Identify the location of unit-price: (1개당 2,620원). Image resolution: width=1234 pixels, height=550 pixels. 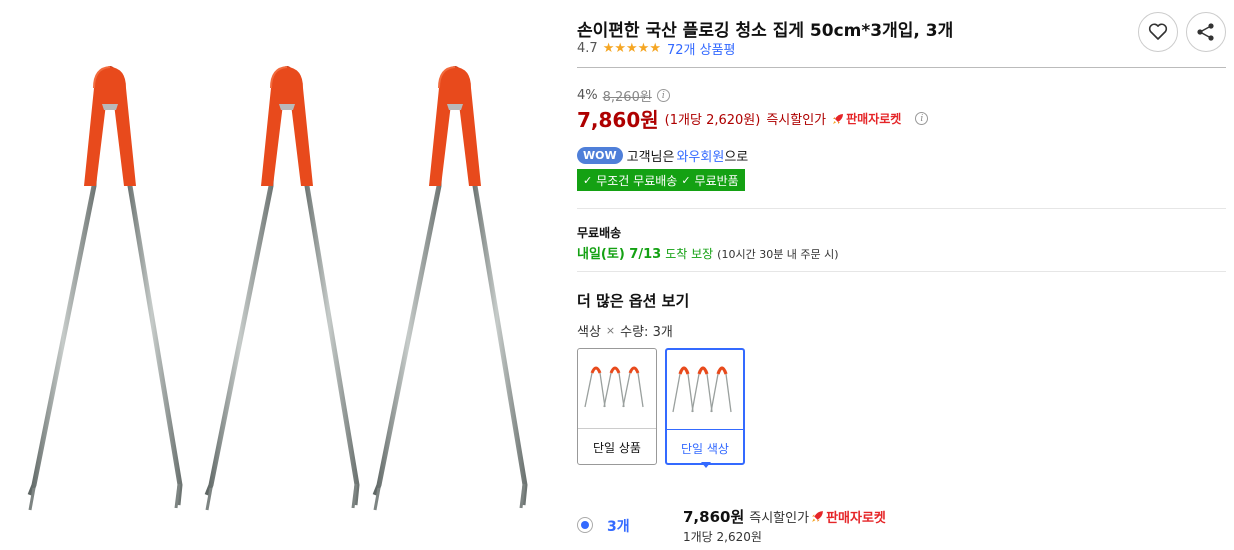
(712, 120).